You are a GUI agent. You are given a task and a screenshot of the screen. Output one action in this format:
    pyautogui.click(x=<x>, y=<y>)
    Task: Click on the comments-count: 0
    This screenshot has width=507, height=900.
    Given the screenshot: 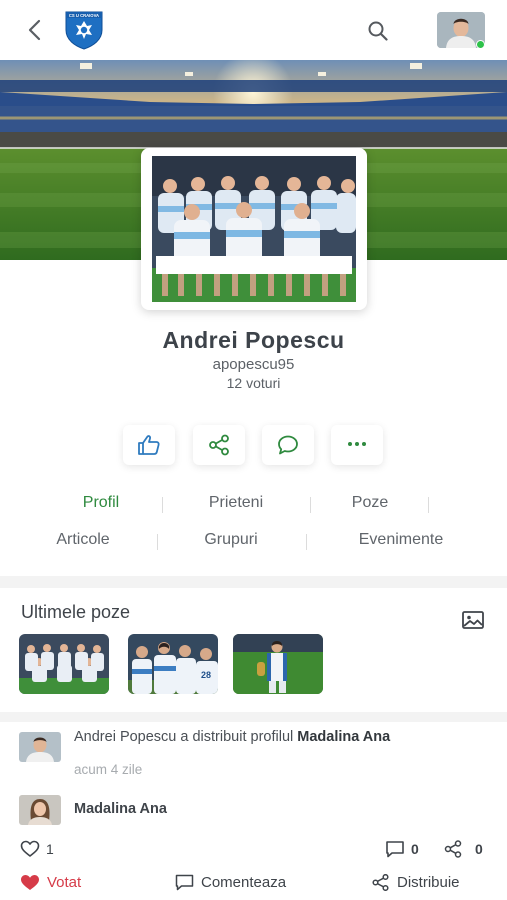 What is the action you would take?
    pyautogui.click(x=402, y=849)
    